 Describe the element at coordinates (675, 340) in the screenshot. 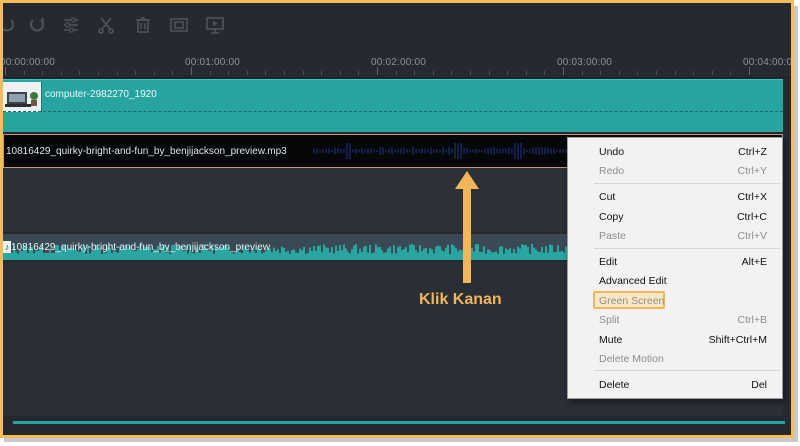

I see `menu-item-mute: Mute Shift+Ctrl+M` at that location.